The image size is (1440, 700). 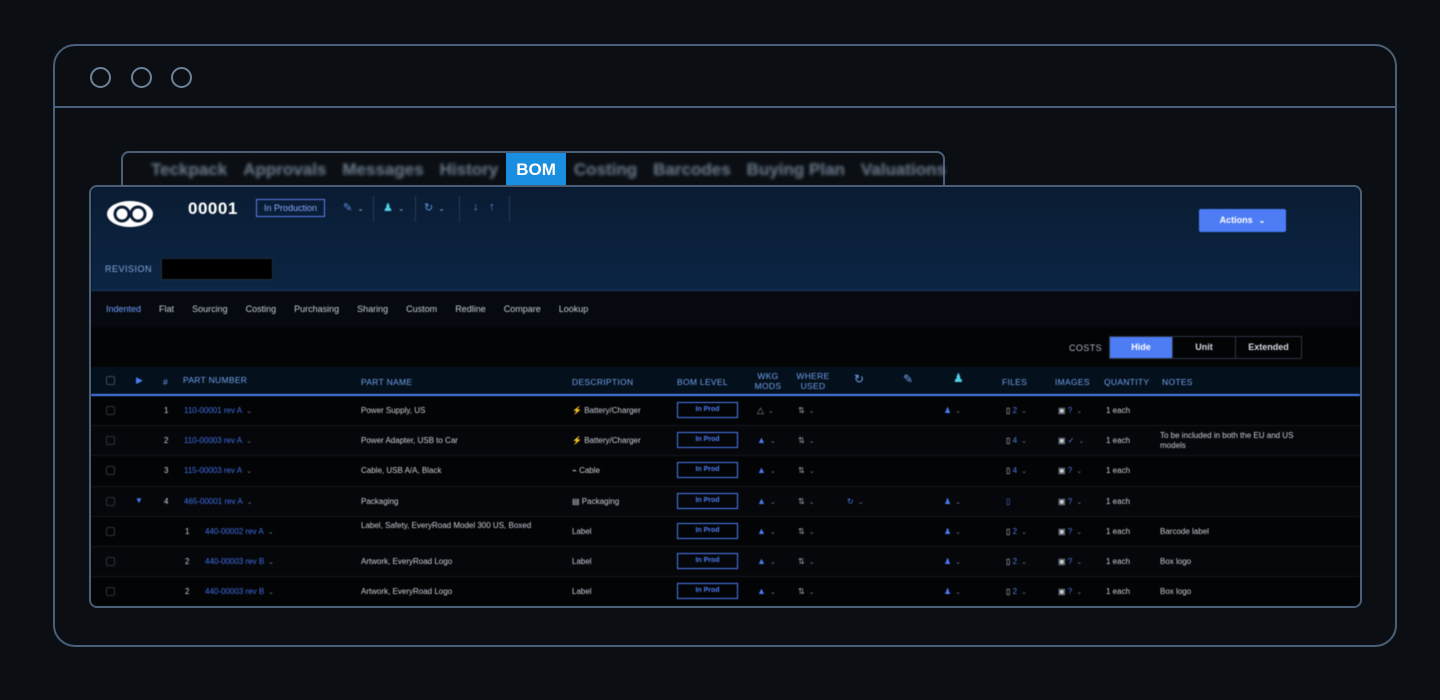 What do you see at coordinates (218, 501) in the screenshot?
I see `part-number-link: 465-00001 rev A ⌄` at bounding box center [218, 501].